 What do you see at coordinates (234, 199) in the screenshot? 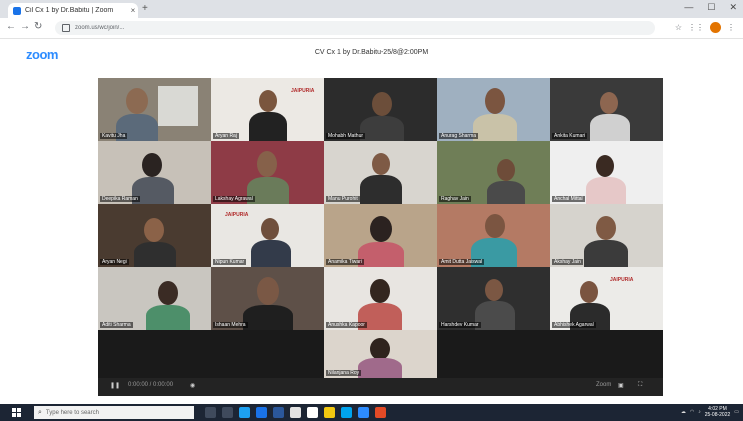
I see `participant-name: Lakshay Agrawal` at bounding box center [234, 199].